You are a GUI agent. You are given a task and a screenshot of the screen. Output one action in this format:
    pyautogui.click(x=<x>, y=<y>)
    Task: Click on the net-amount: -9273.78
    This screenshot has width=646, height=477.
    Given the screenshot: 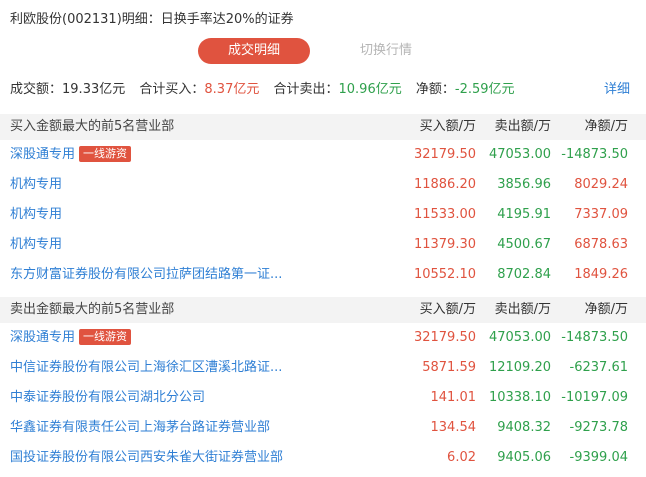 What is the action you would take?
    pyautogui.click(x=598, y=427)
    